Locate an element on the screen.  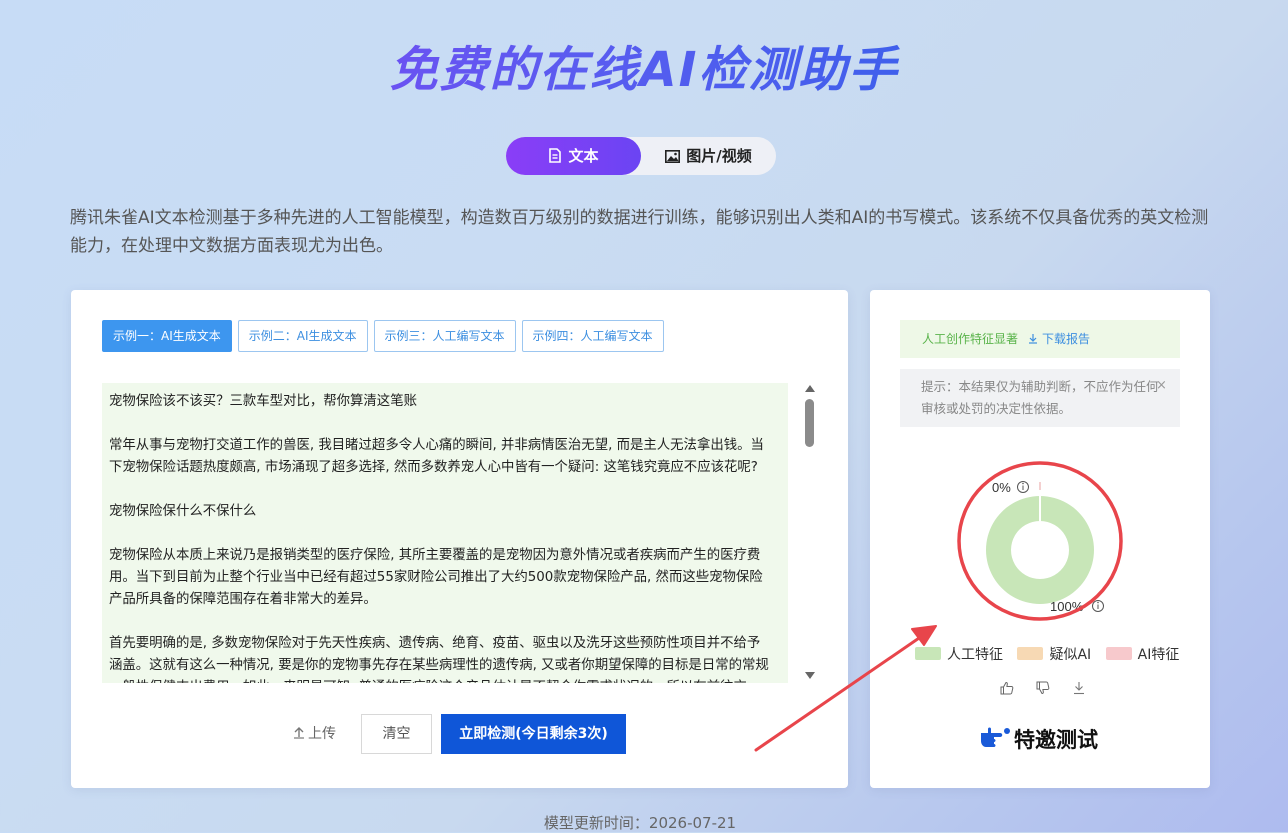
legend-label: AI特征 is located at coordinates (1158, 655).